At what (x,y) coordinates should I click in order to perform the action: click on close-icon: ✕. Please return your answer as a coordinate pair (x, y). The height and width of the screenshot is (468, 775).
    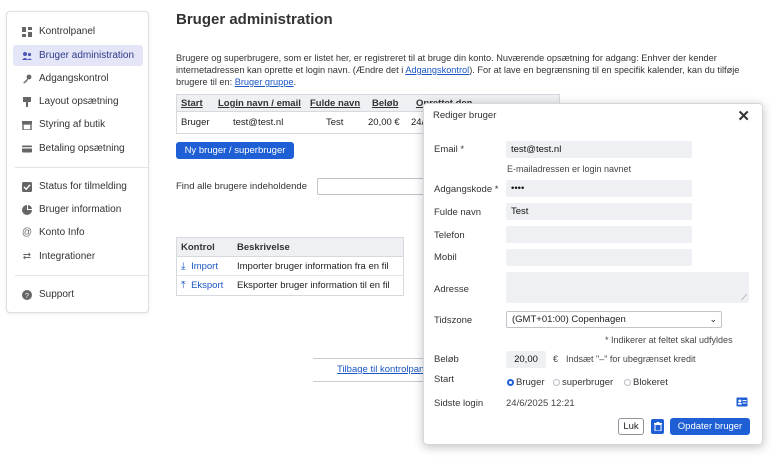
    Looking at the image, I should click on (743, 116).